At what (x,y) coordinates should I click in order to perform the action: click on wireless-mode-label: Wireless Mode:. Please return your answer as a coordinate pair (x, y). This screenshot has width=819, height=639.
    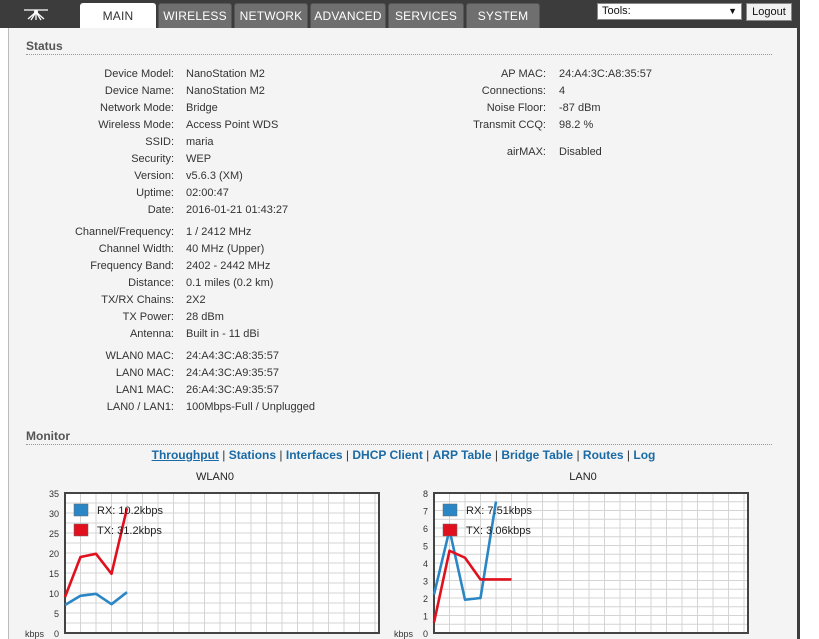
    Looking at the image, I should click on (136, 125).